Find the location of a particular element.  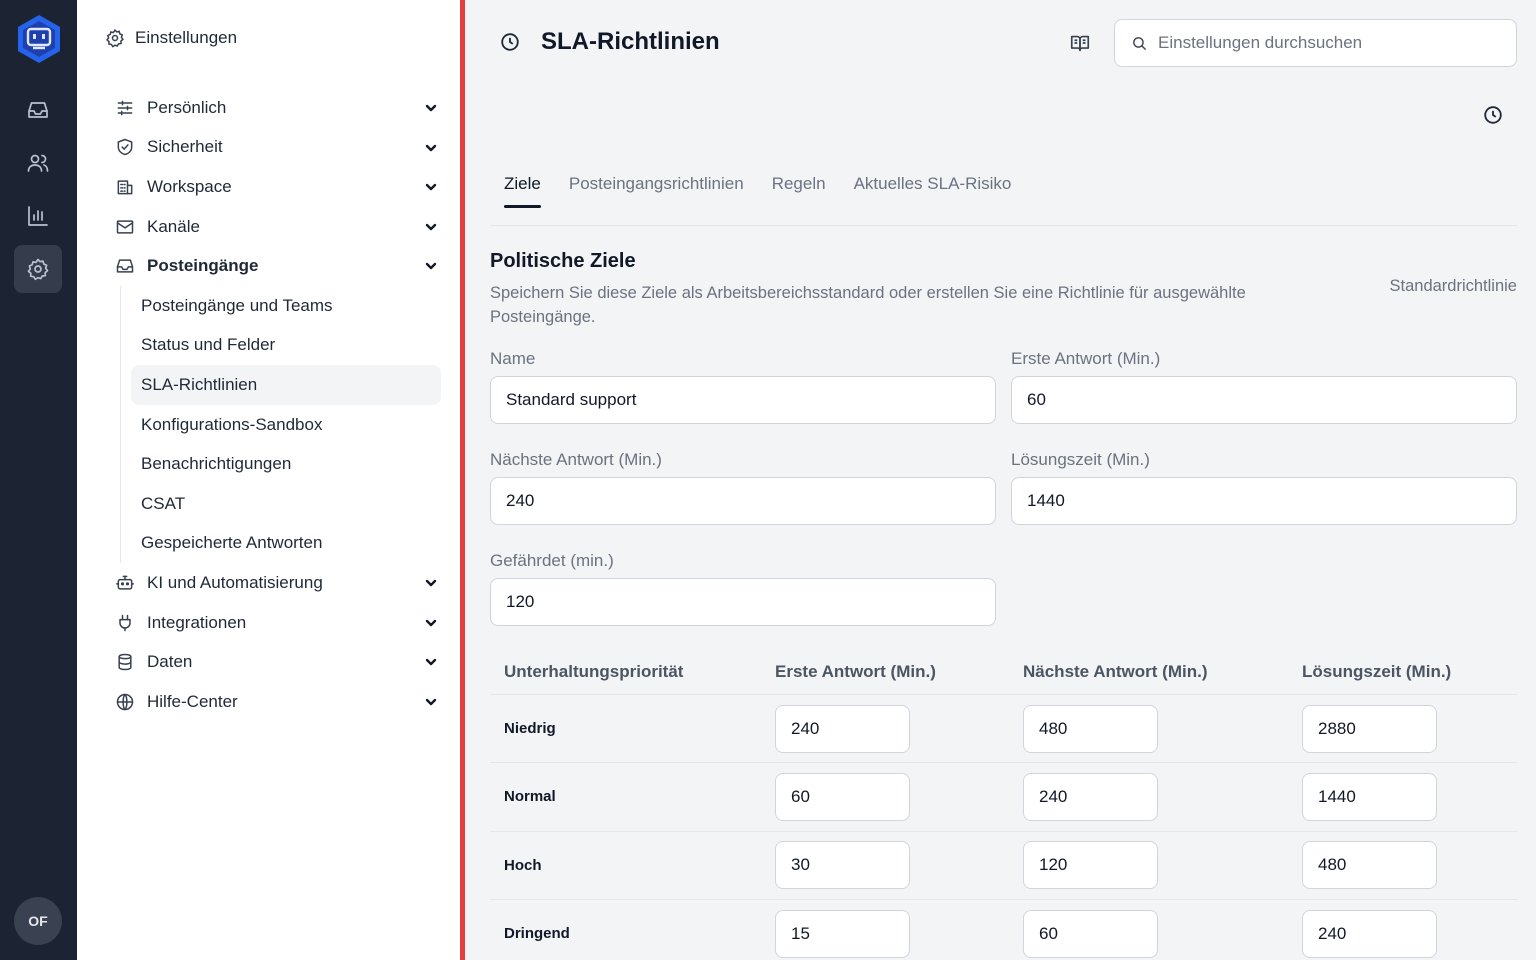

rail-settings-button is located at coordinates (38, 269).